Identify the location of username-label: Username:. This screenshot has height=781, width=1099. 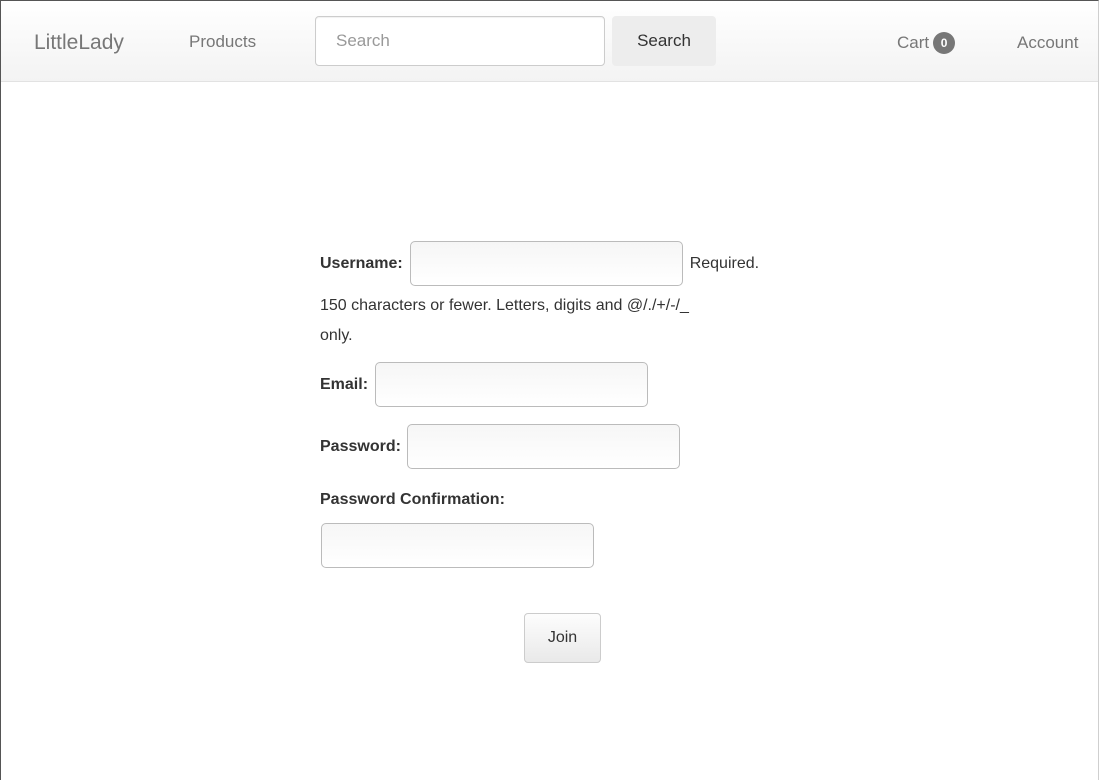
(361, 263).